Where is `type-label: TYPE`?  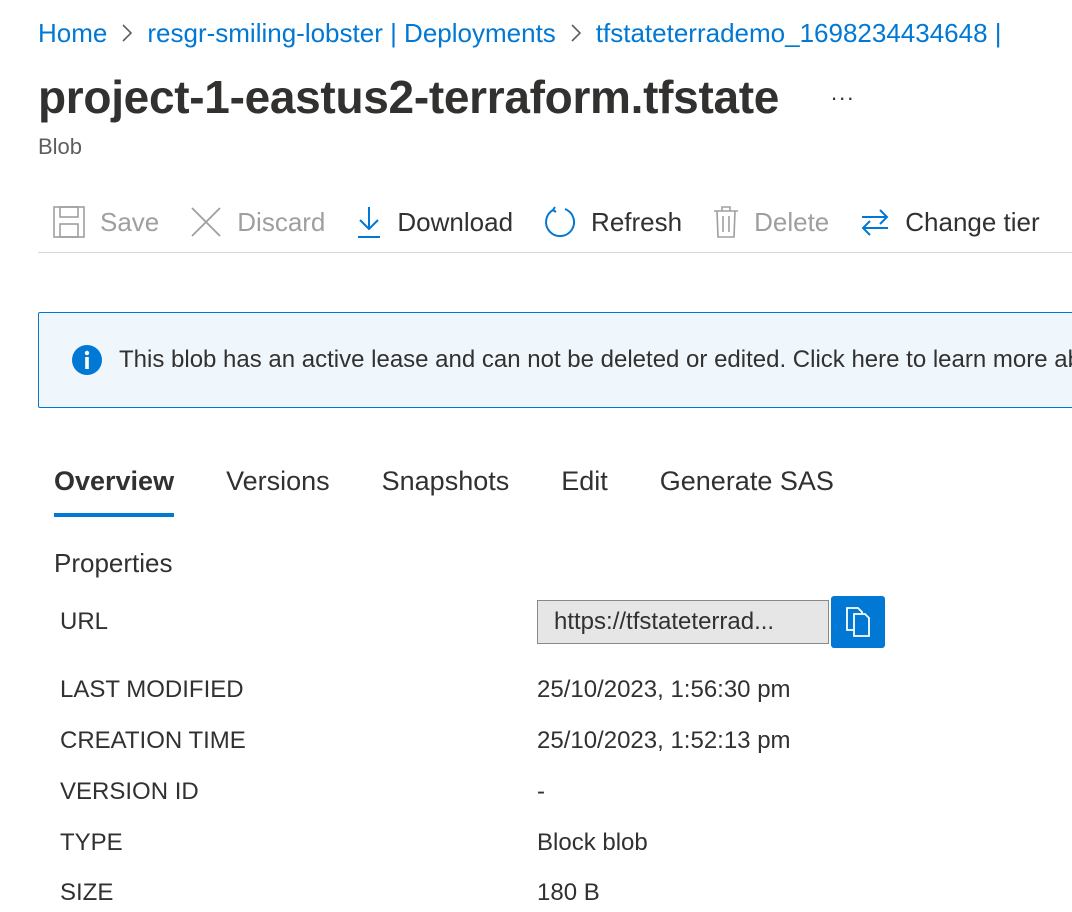
type-label: TYPE is located at coordinates (91, 842).